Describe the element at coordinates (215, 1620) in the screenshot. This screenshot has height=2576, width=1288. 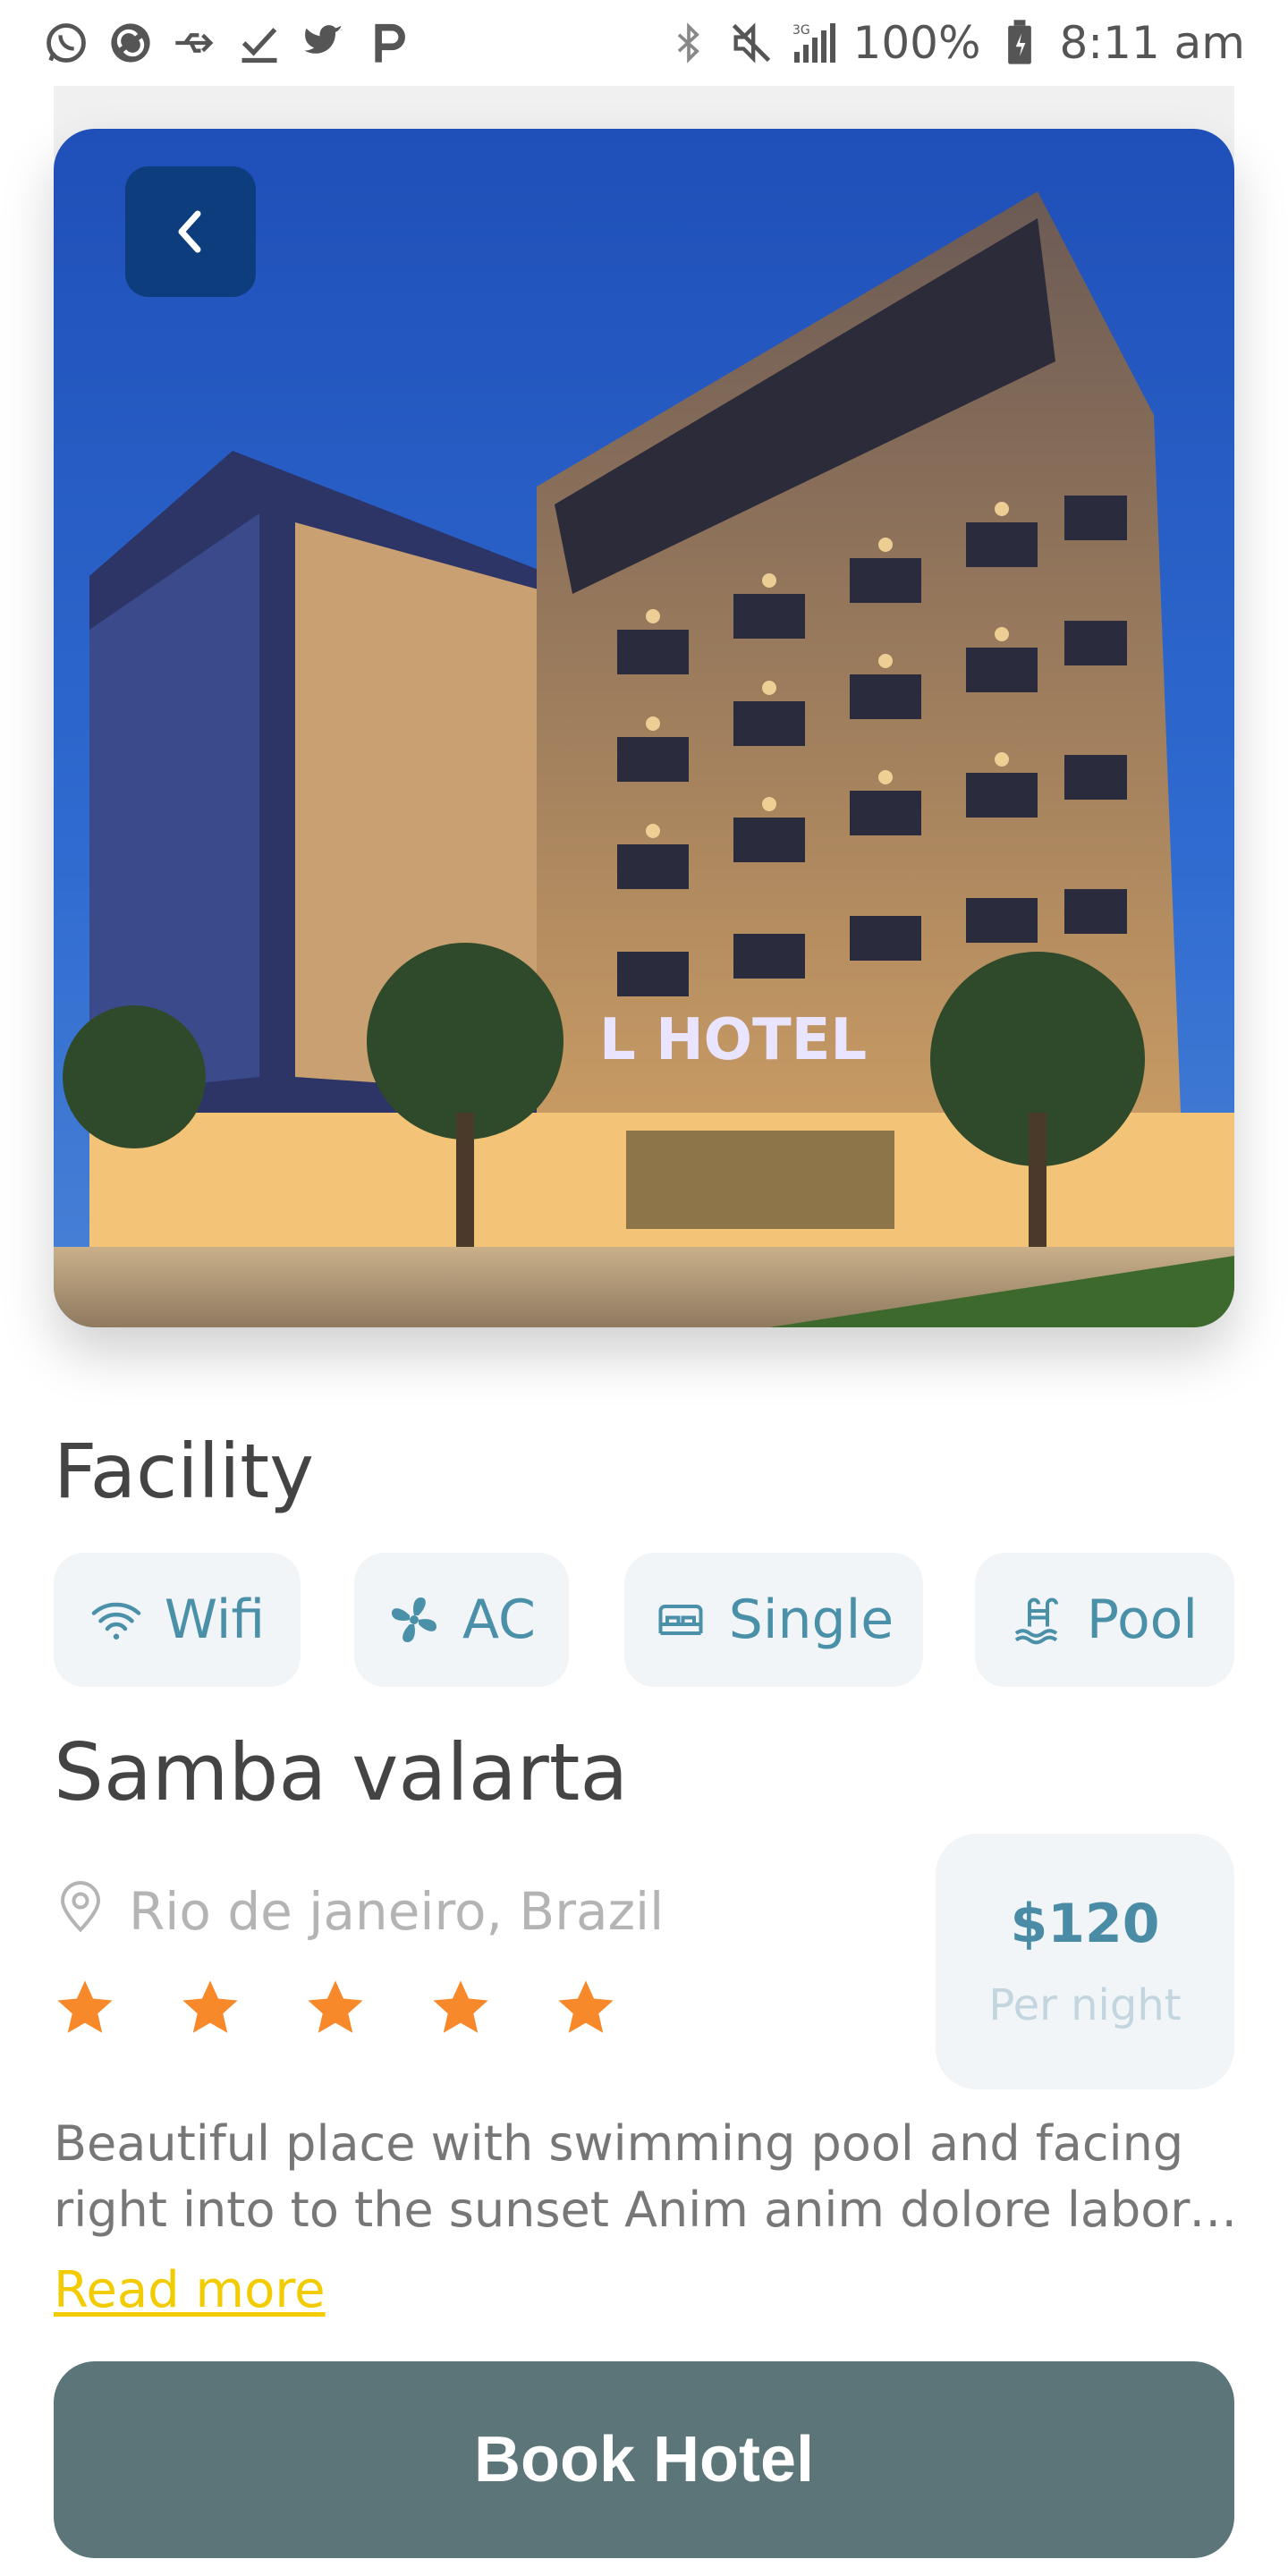
I see `facility-chip-label: Wifi` at that location.